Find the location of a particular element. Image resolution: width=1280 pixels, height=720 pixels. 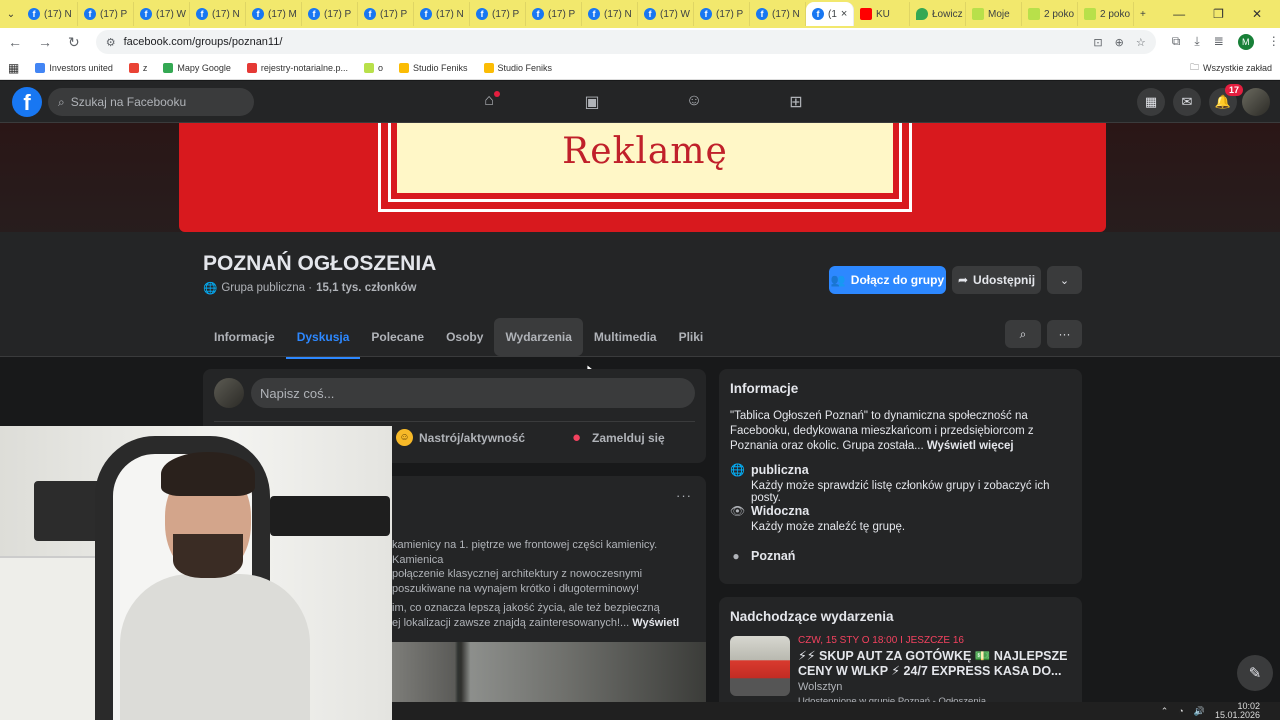

account-avatar is located at coordinates (1256, 102).